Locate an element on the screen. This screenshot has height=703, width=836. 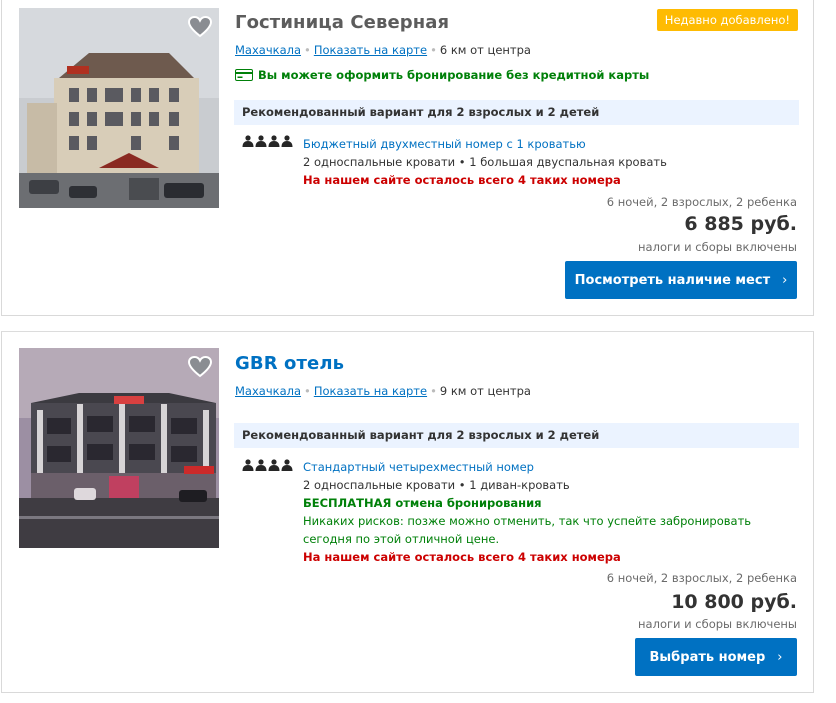
check-availability-button: Посмотреть наличие мест › is located at coordinates (681, 280).